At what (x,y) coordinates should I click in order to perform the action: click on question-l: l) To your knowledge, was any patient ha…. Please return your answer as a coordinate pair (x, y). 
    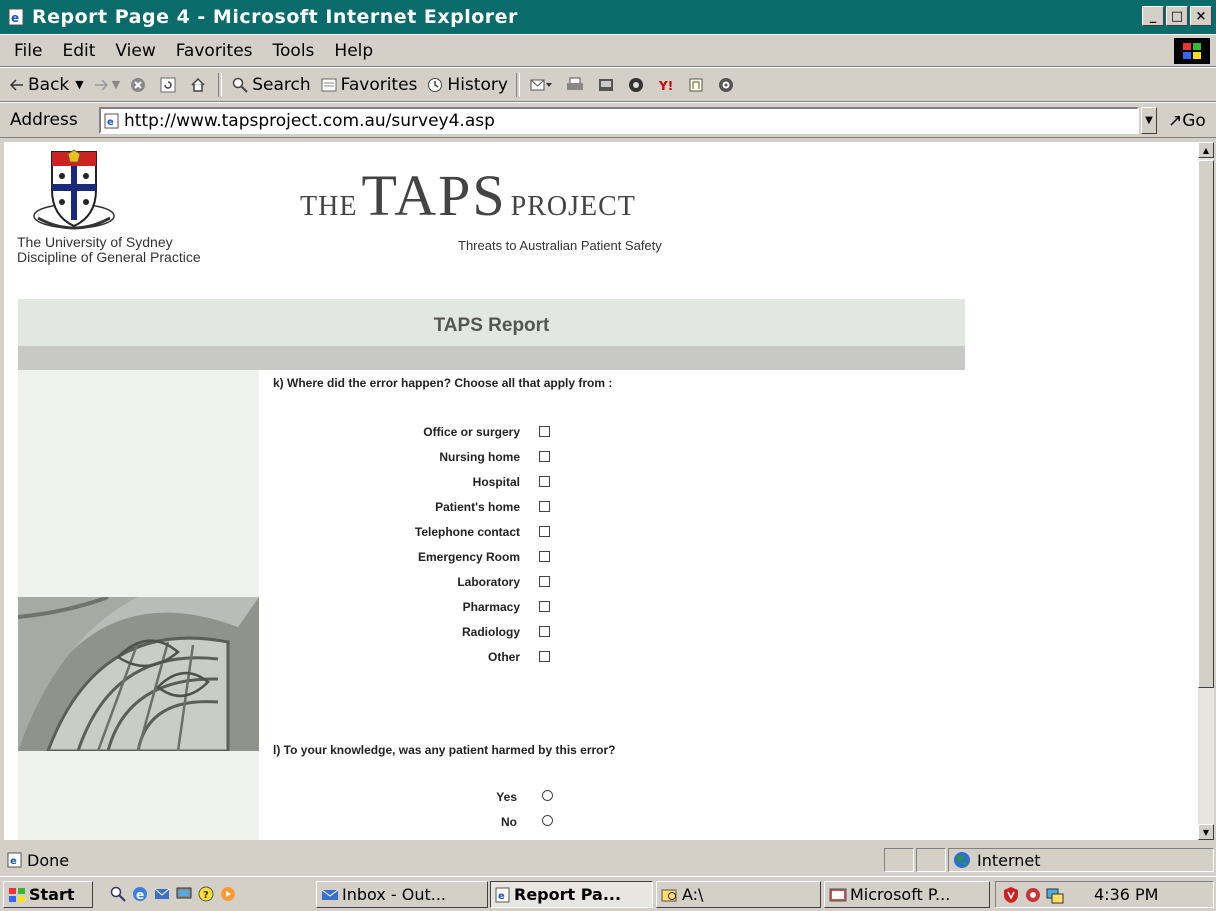
    Looking at the image, I should click on (444, 750).